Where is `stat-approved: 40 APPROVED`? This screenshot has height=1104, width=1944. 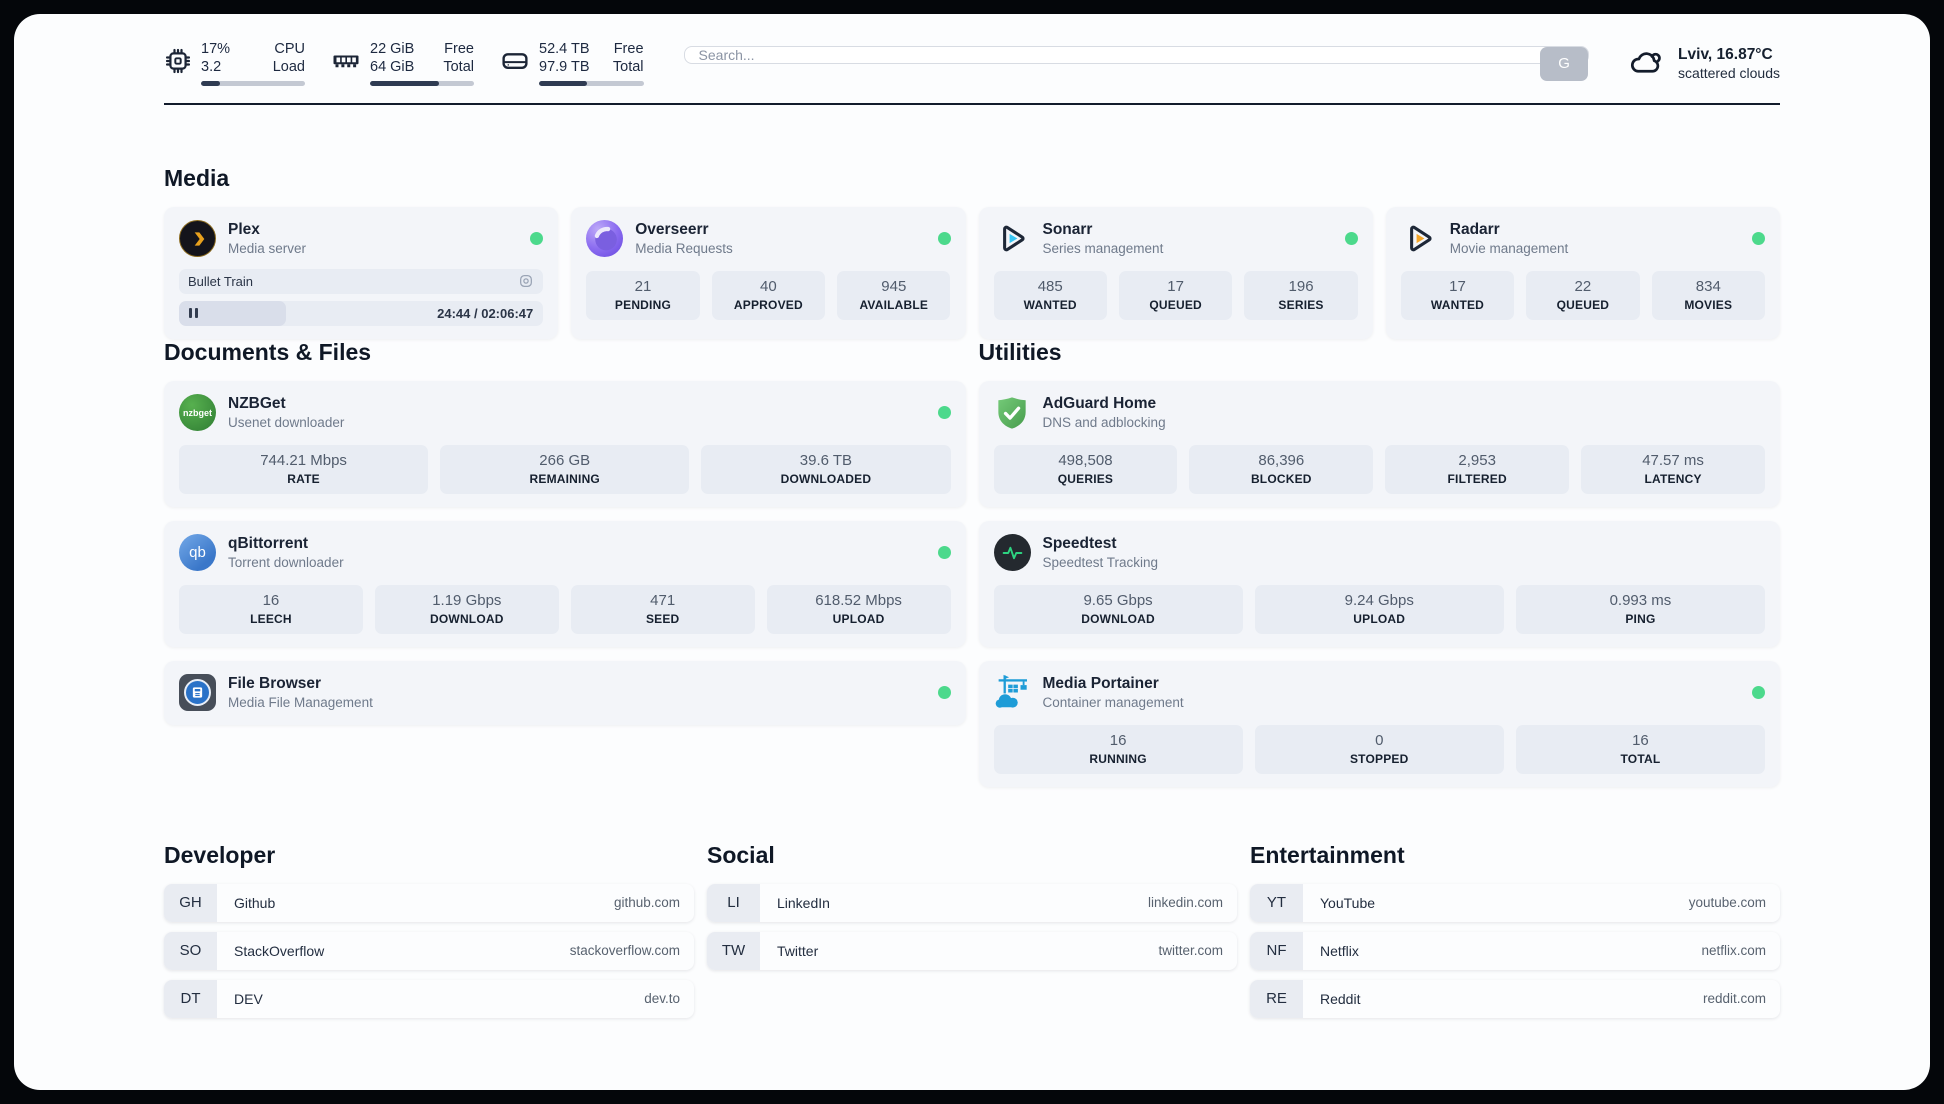 stat-approved: 40 APPROVED is located at coordinates (768, 295).